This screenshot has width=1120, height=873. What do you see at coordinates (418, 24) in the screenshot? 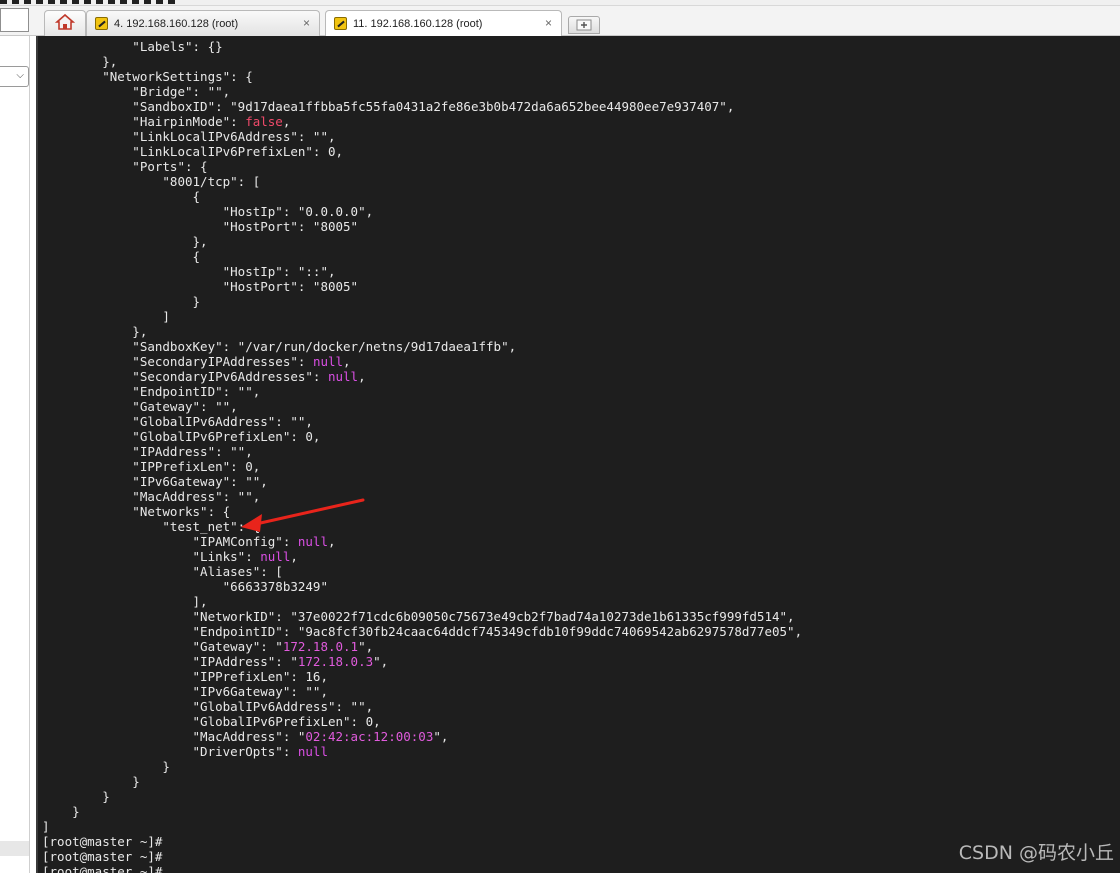
I see `tab-label: 11. 192.168.160.128 (root)` at bounding box center [418, 24].